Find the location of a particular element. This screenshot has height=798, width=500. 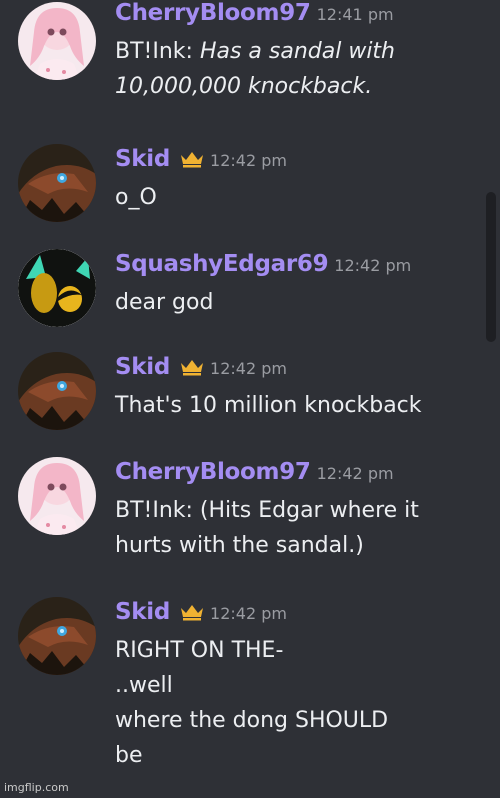

message-header: SquashyEdgar69 12:42 pm is located at coordinates (263, 264).